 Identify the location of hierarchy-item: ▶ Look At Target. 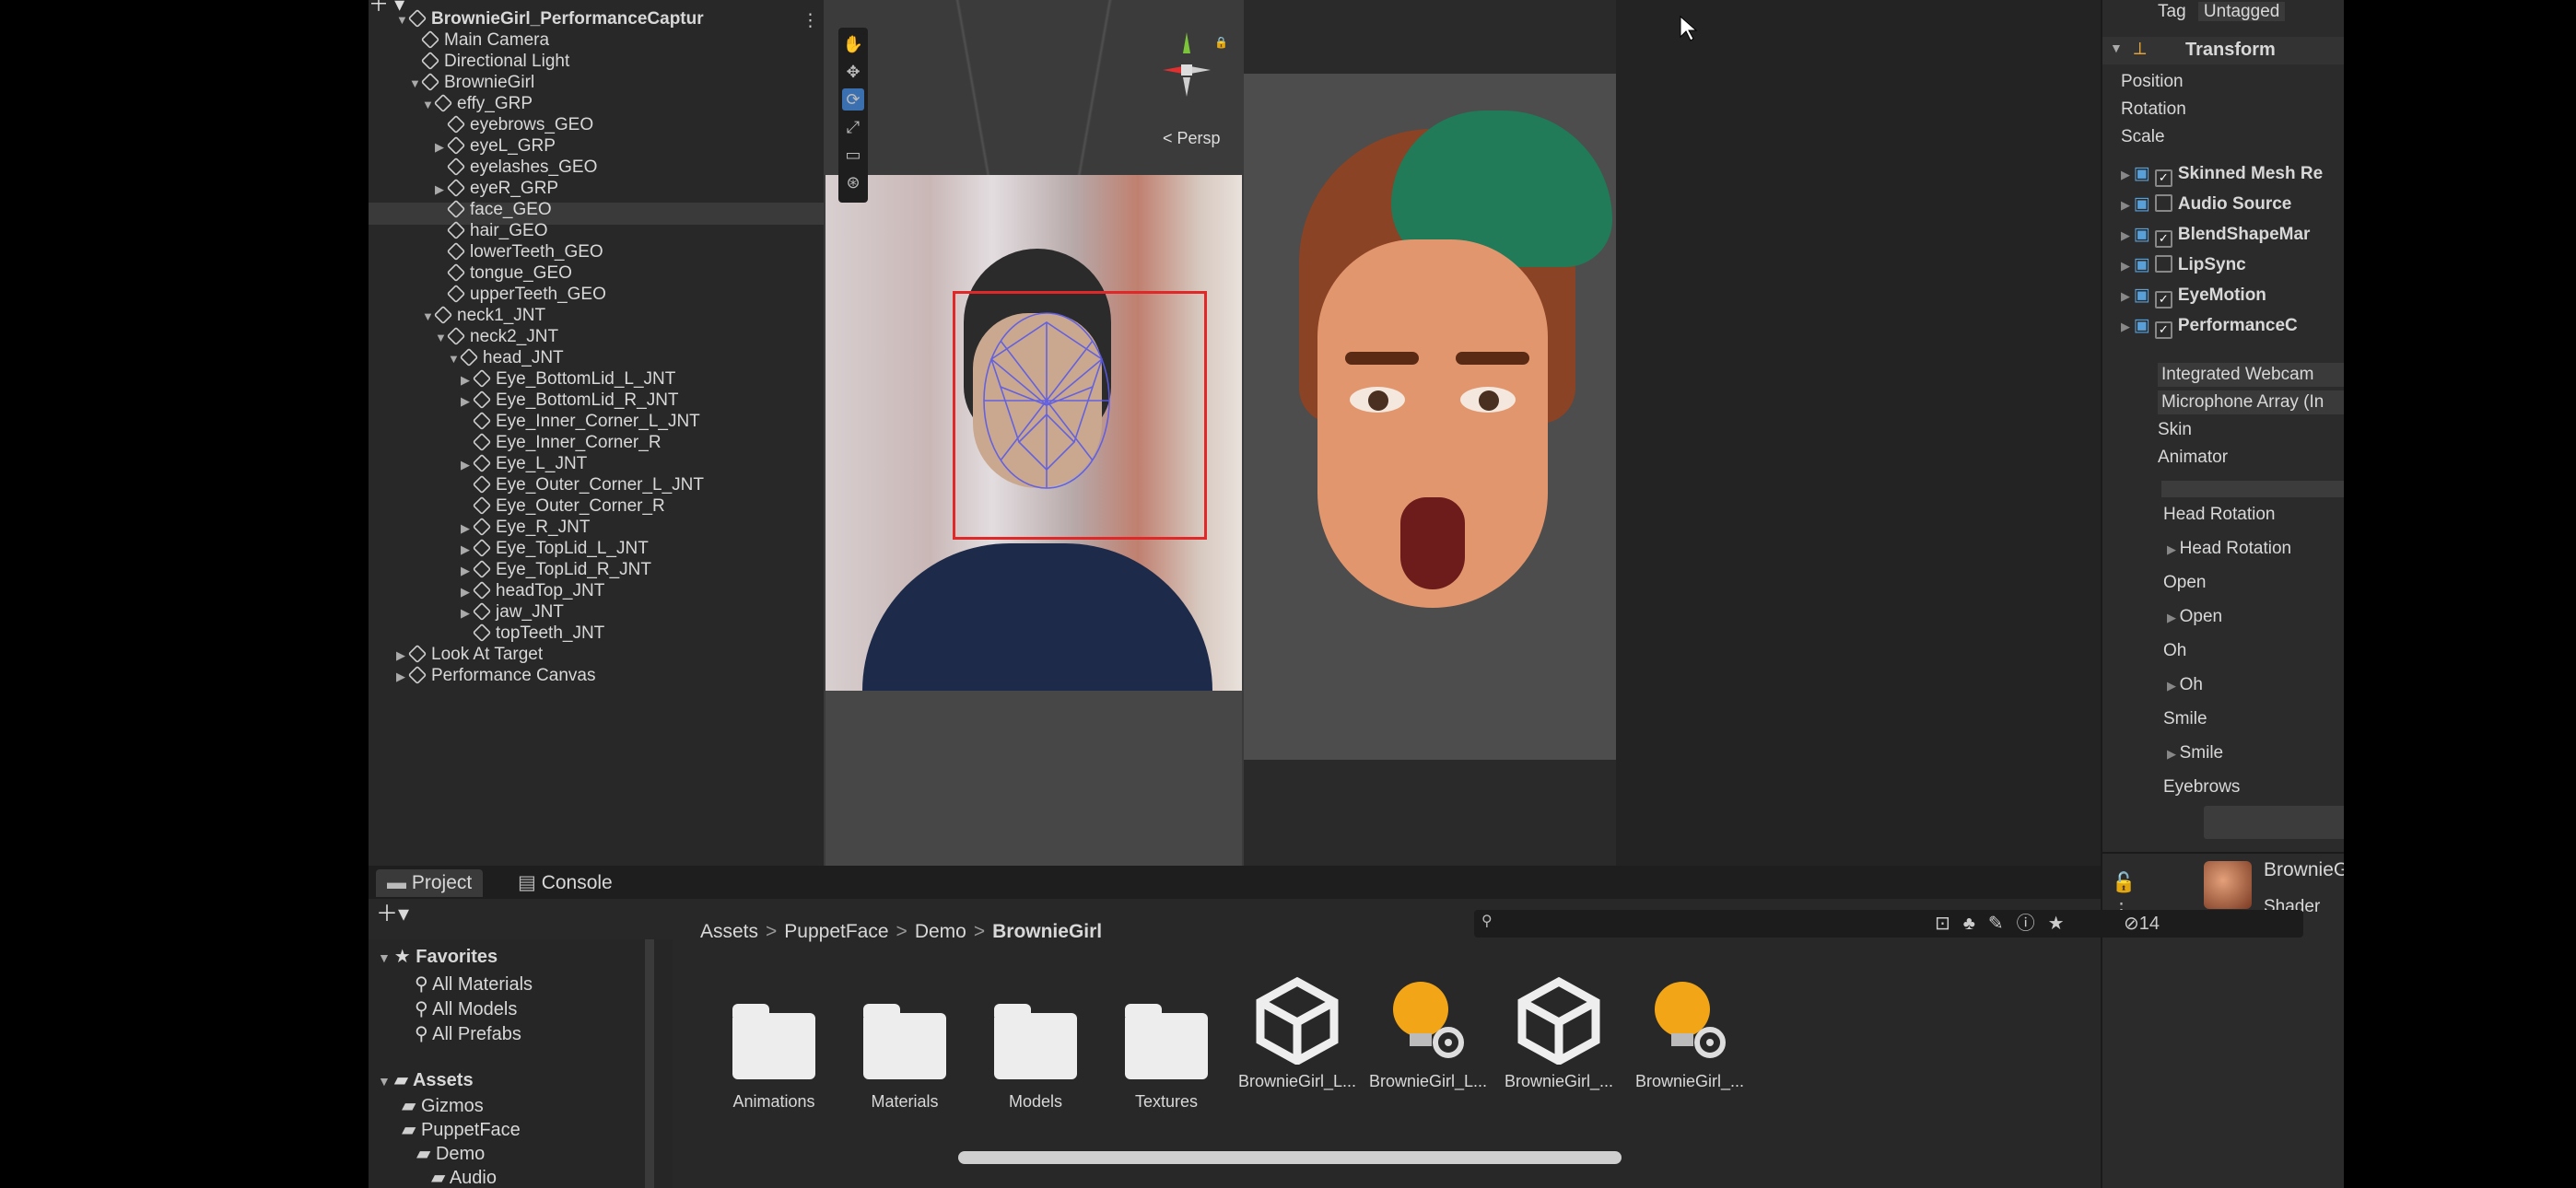
(469, 655).